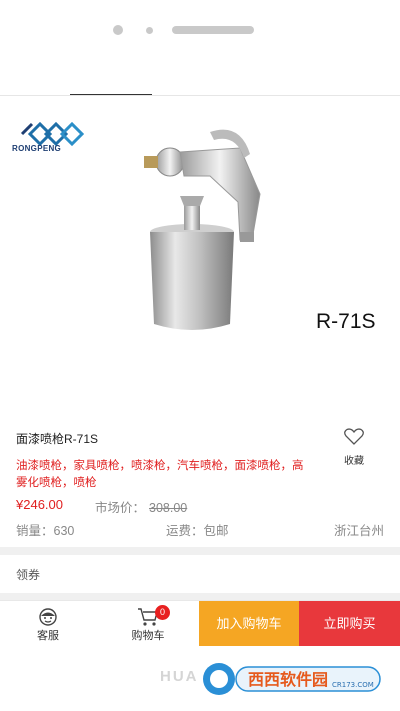 The height and width of the screenshot is (711, 400). I want to click on sale-price: ¥246.00, so click(39, 504).